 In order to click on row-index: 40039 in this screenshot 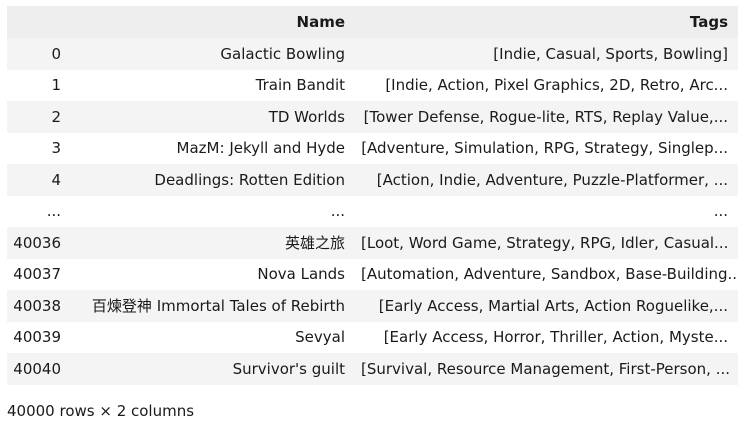, I will do `click(37, 337)`.